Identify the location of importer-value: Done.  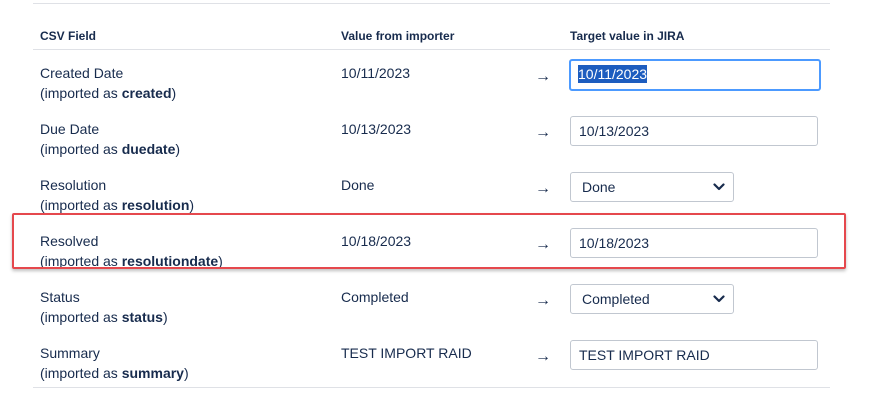
(358, 185).